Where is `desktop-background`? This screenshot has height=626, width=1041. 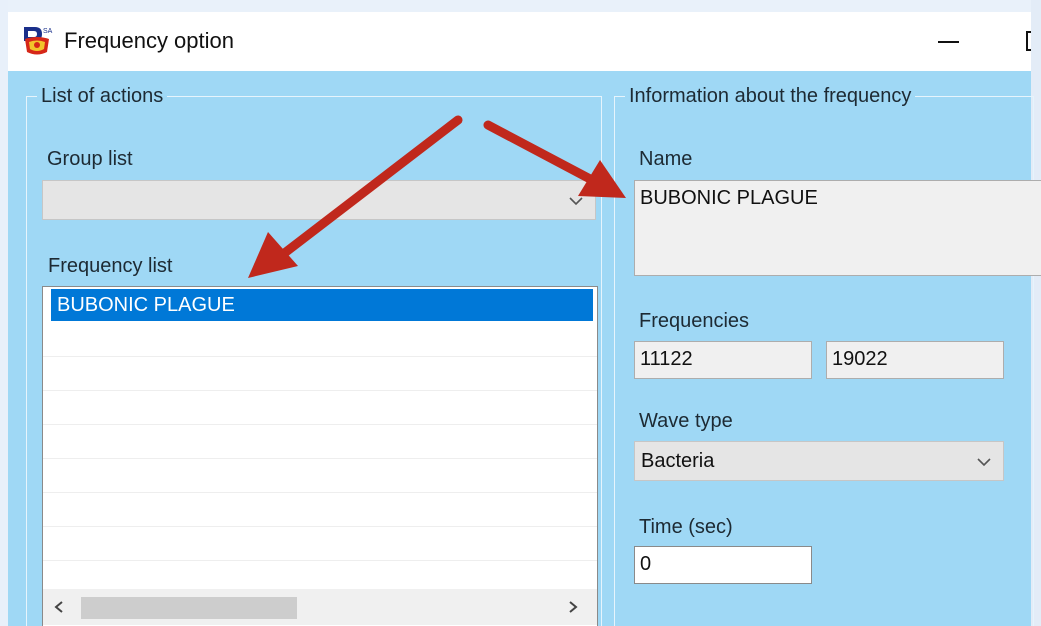 desktop-background is located at coordinates (520, 6).